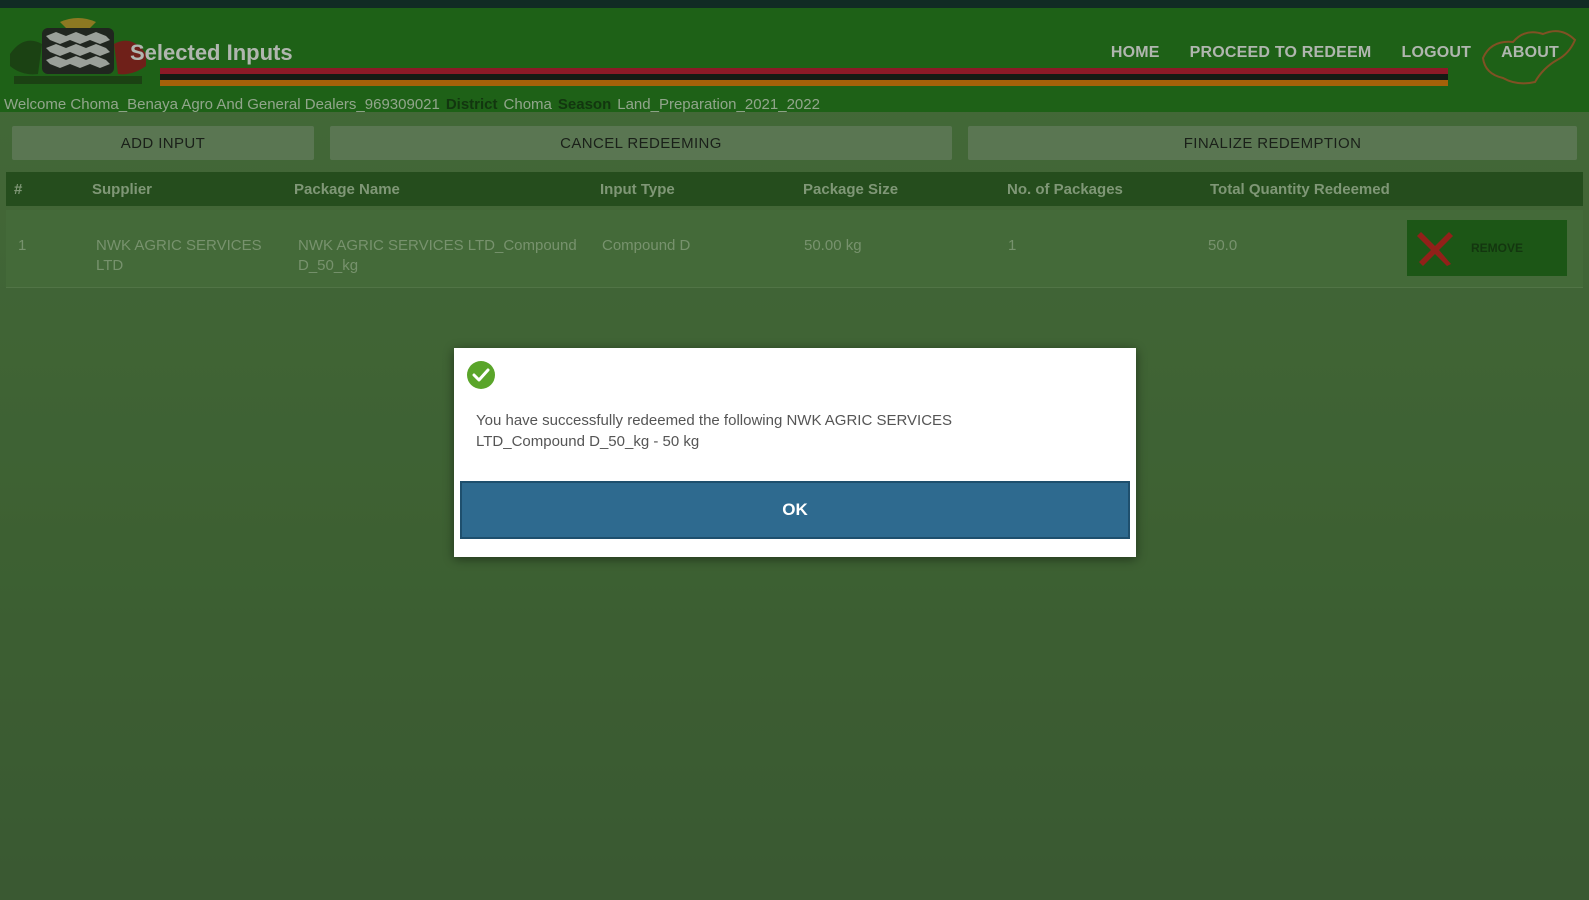 Image resolution: width=1589 pixels, height=900 pixels. What do you see at coordinates (795, 510) in the screenshot?
I see `ok-button: OK` at bounding box center [795, 510].